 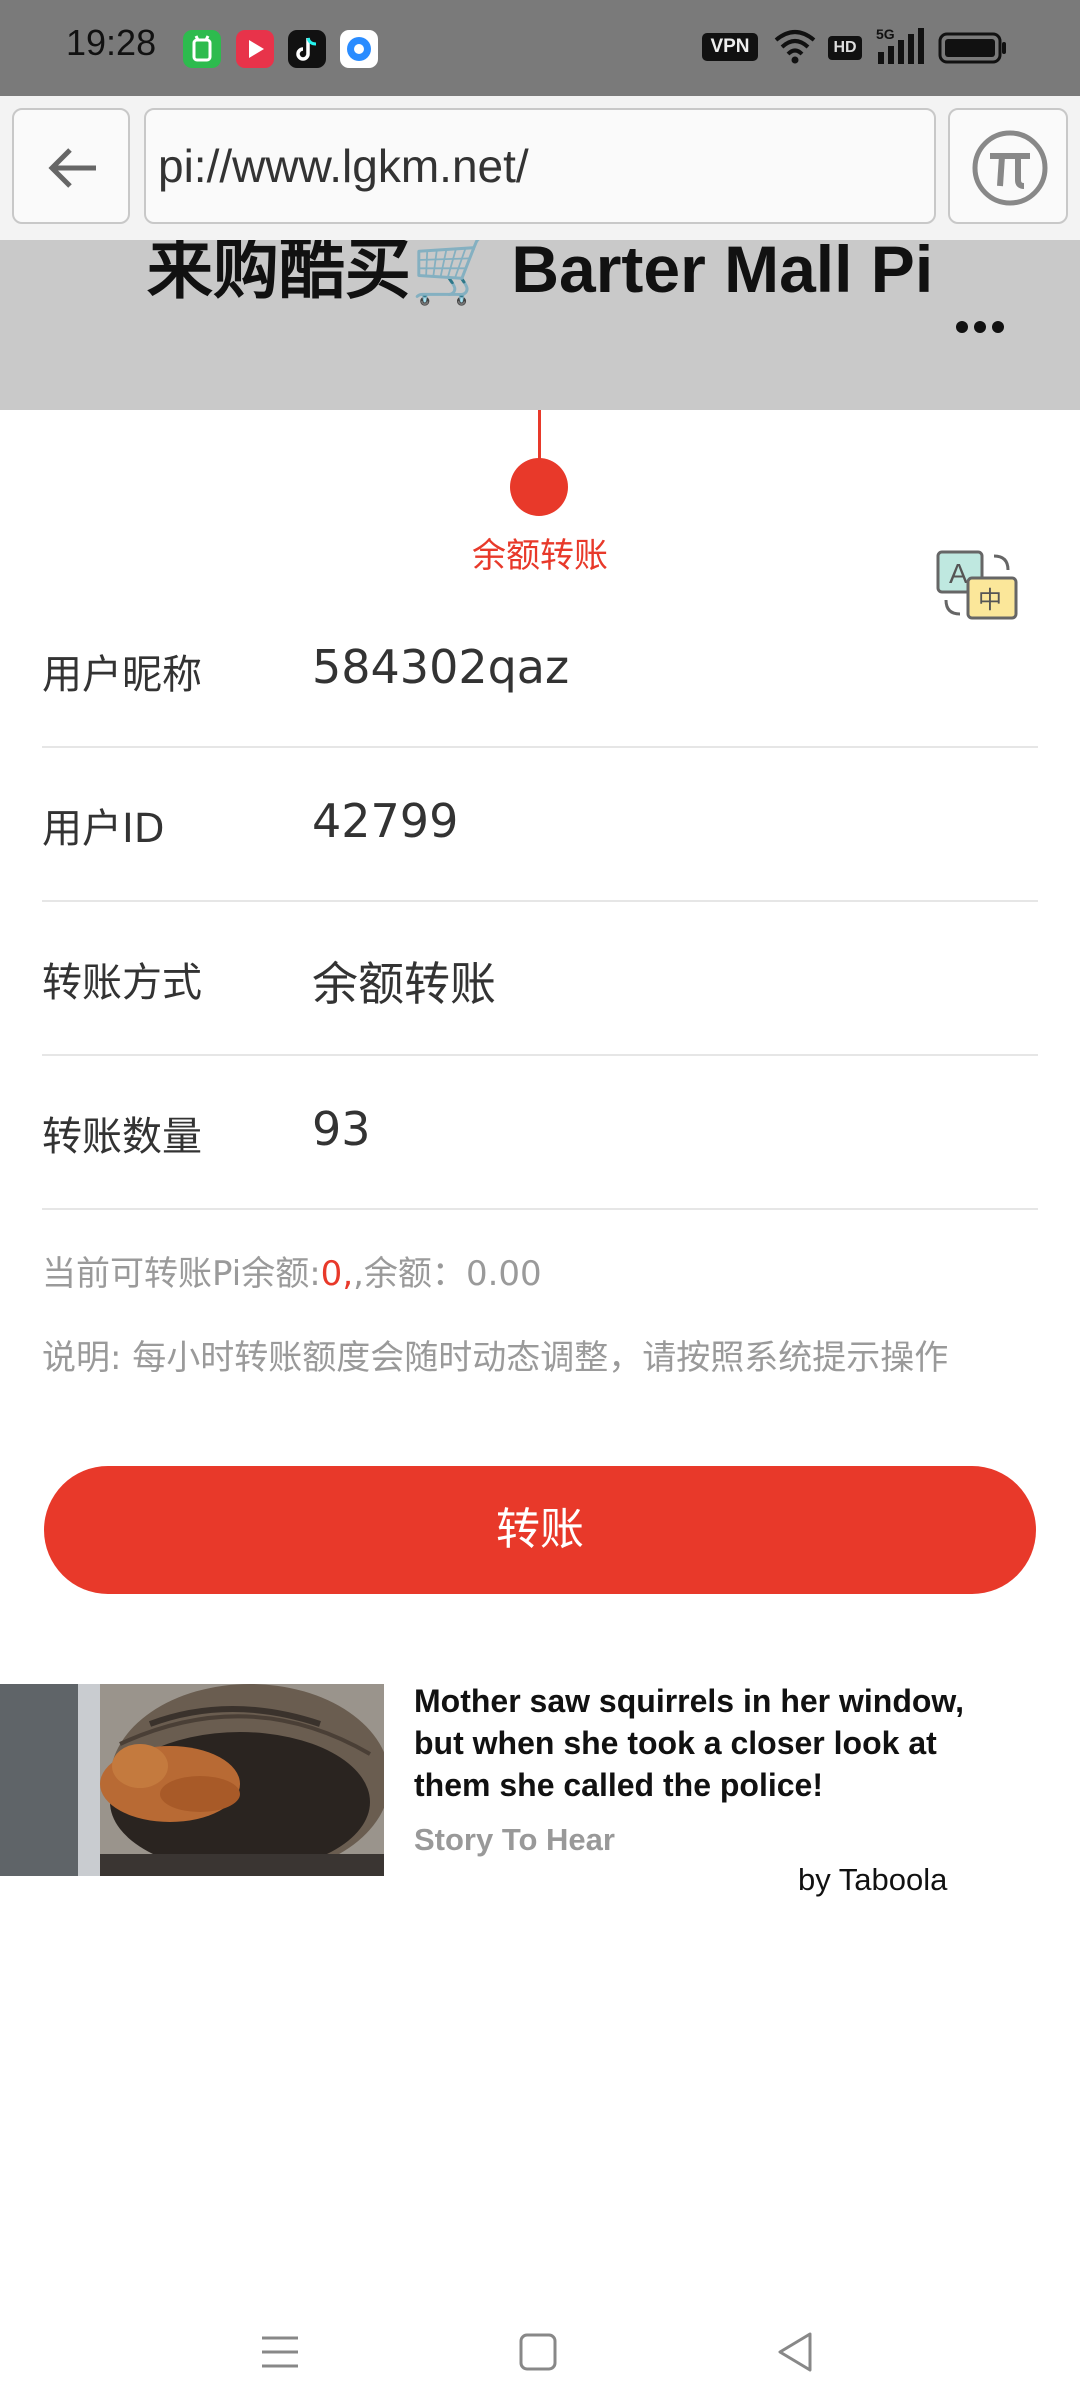 I want to click on user-id-label: 用户ID, so click(x=103, y=829).